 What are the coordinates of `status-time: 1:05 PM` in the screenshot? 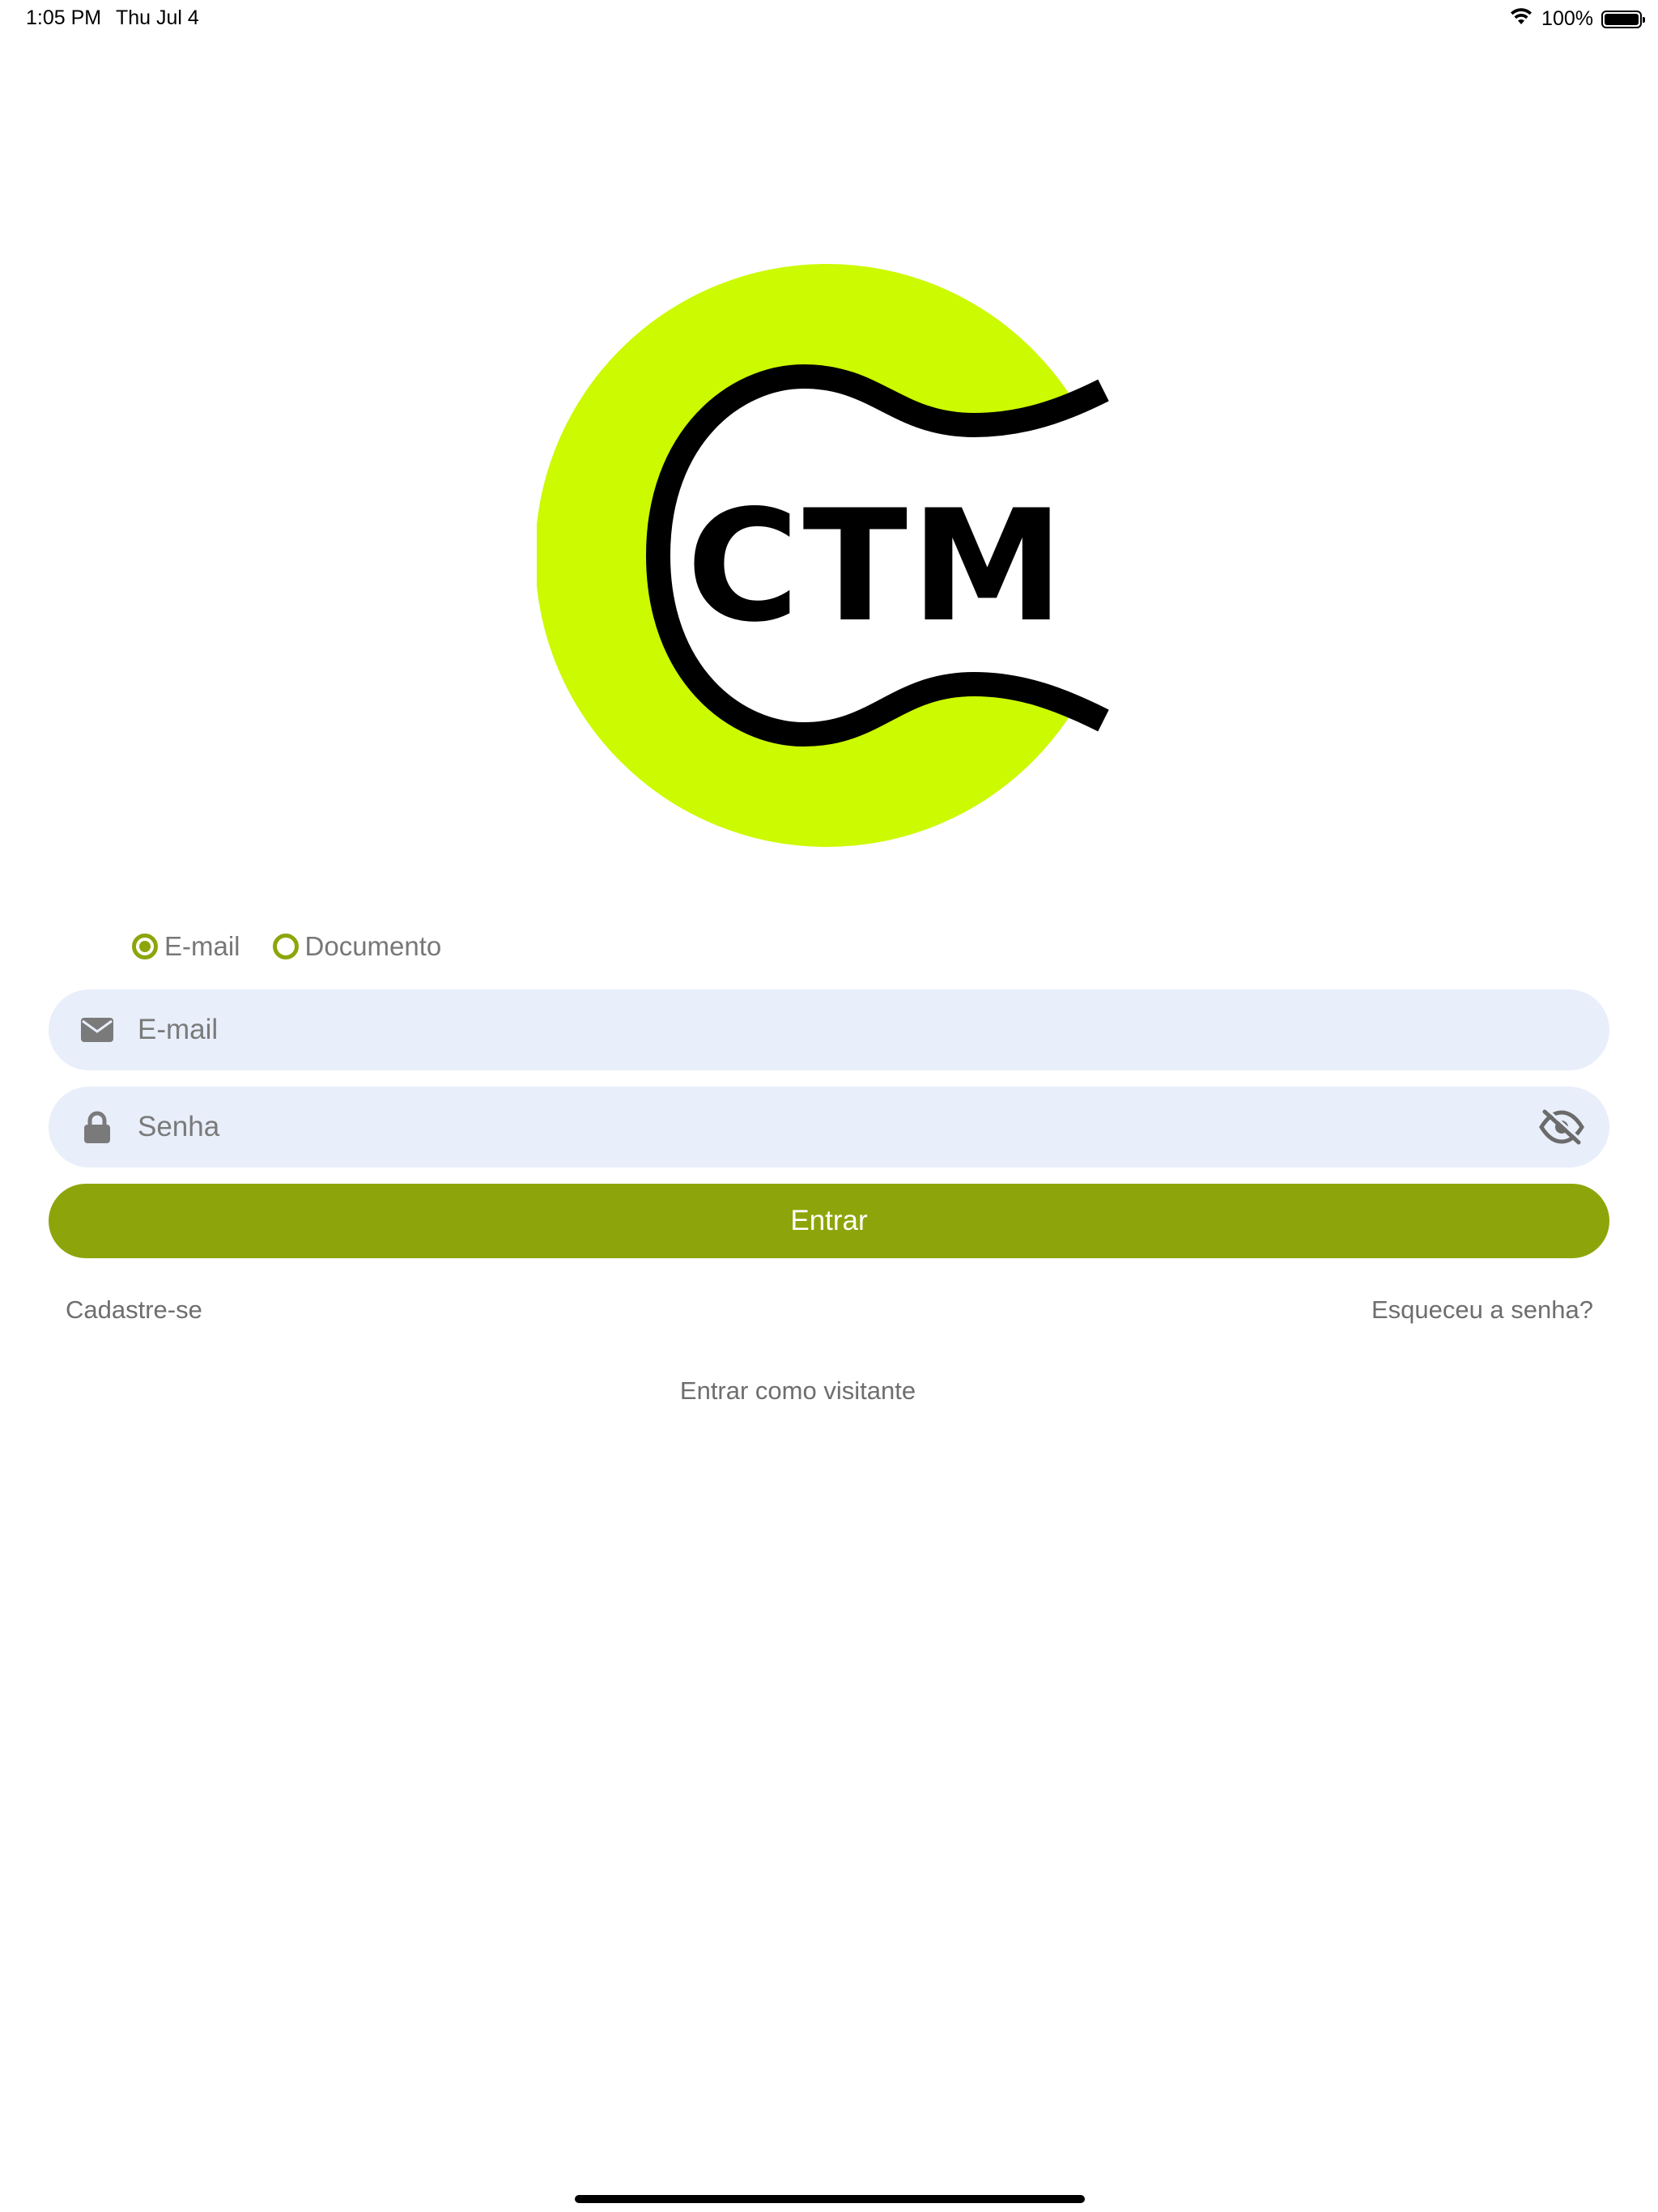 It's located at (64, 18).